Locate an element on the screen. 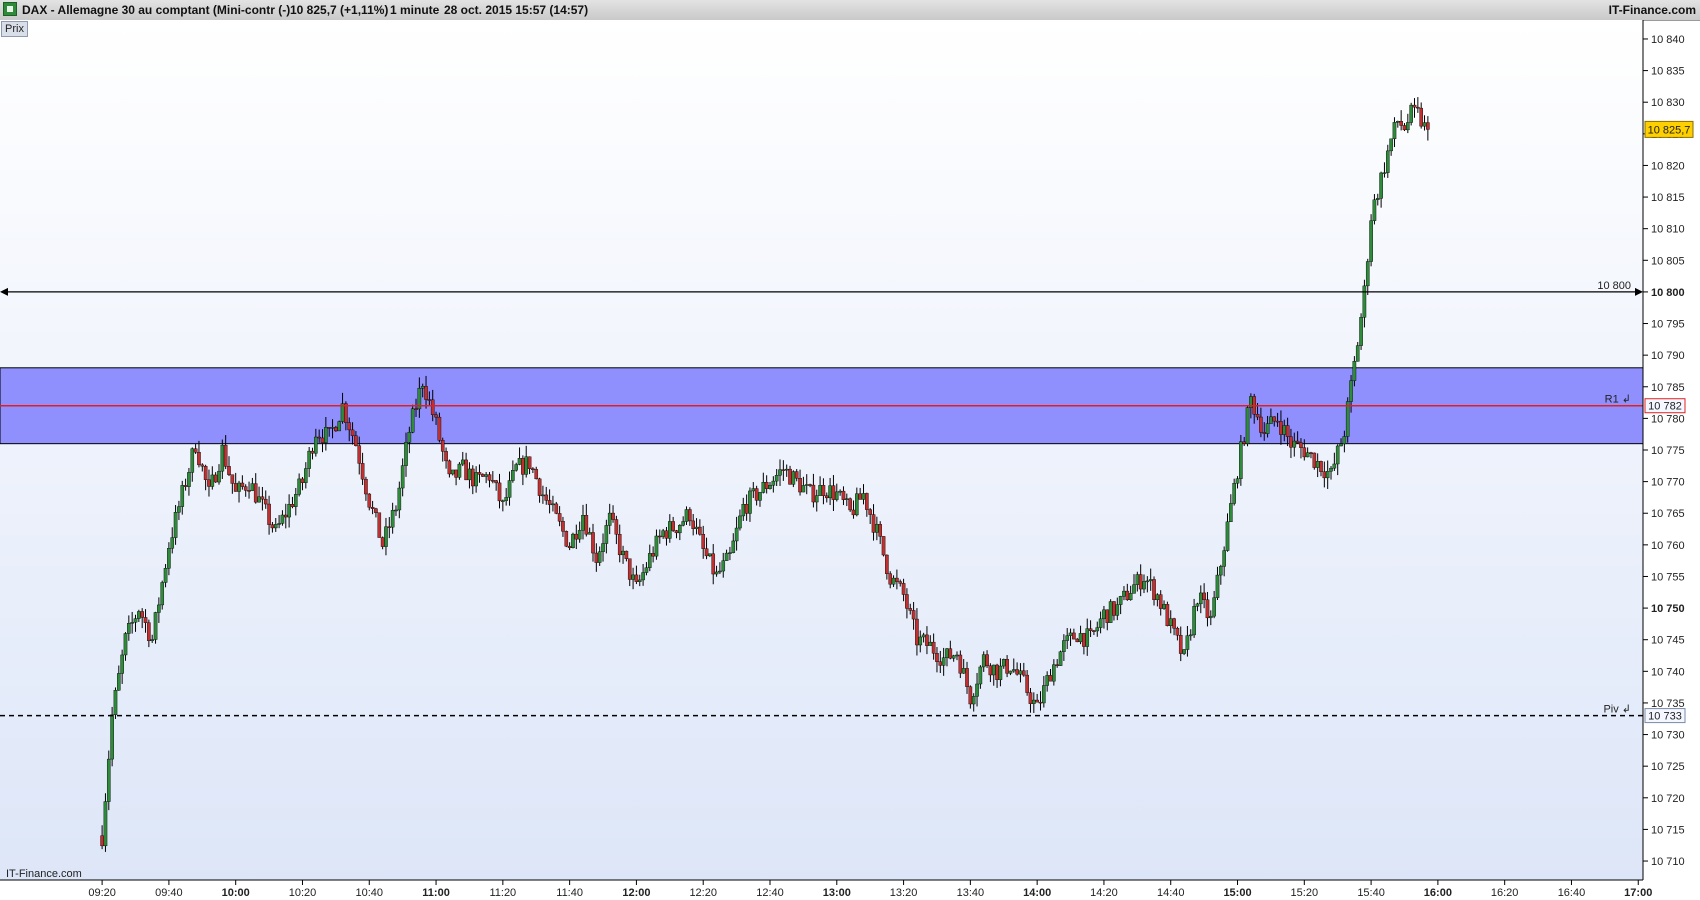 This screenshot has height=900, width=1700. x-tick-label: 13:00 is located at coordinates (837, 893).